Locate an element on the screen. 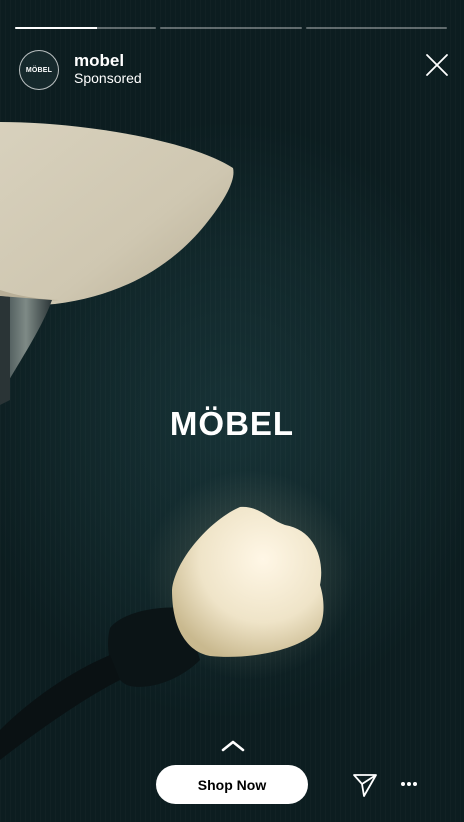 The height and width of the screenshot is (822, 464). story-progress is located at coordinates (231, 28).